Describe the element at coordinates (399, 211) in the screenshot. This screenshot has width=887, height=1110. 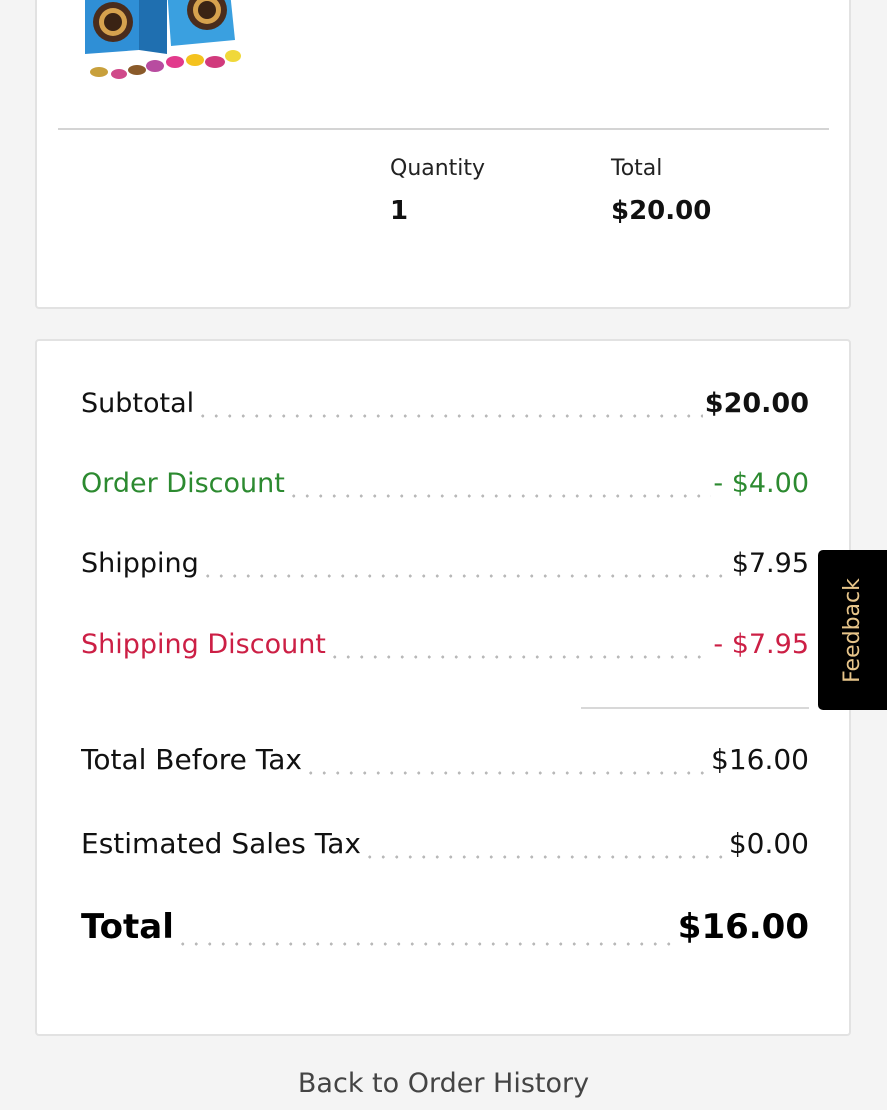
I see `quantity-value: 1` at that location.